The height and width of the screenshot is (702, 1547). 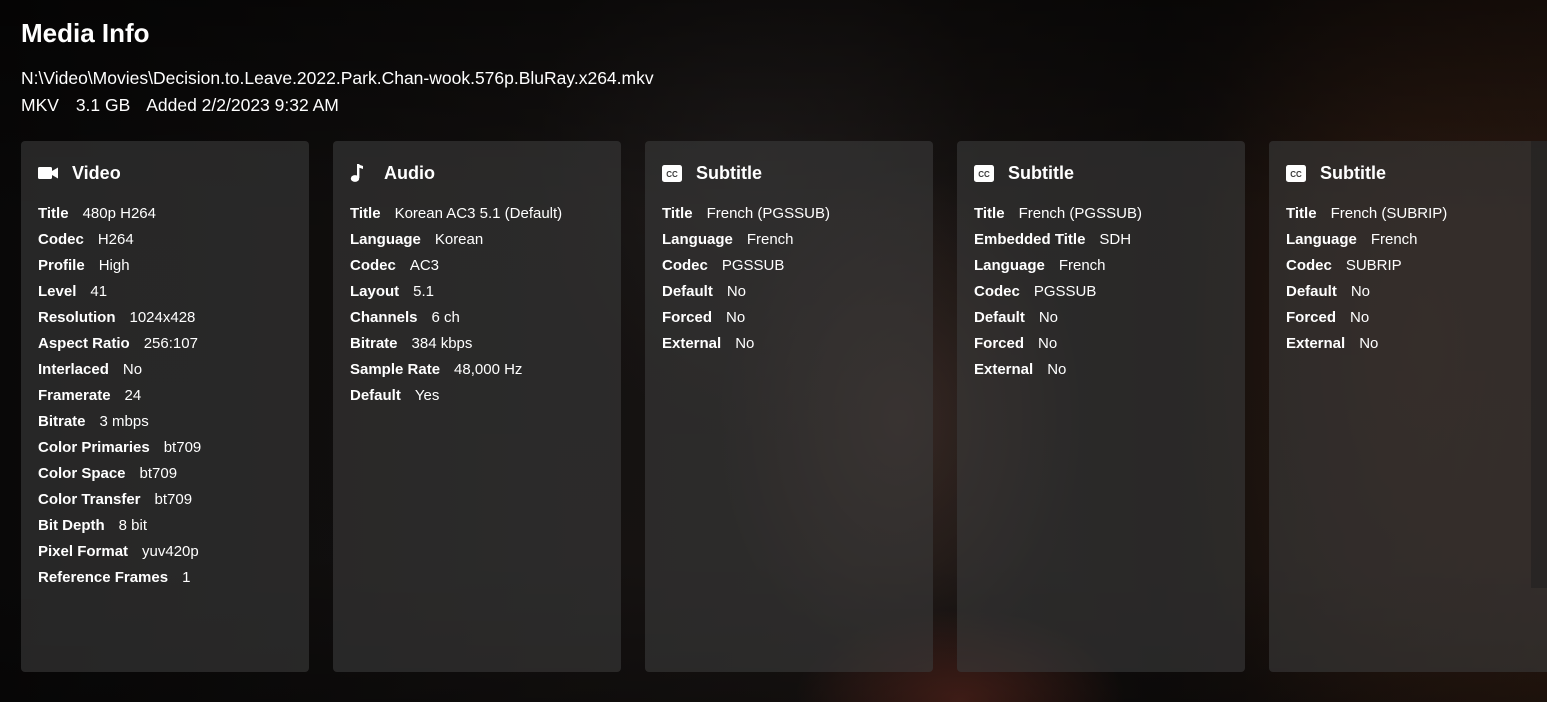 I want to click on property-name: Level, so click(x=57, y=291).